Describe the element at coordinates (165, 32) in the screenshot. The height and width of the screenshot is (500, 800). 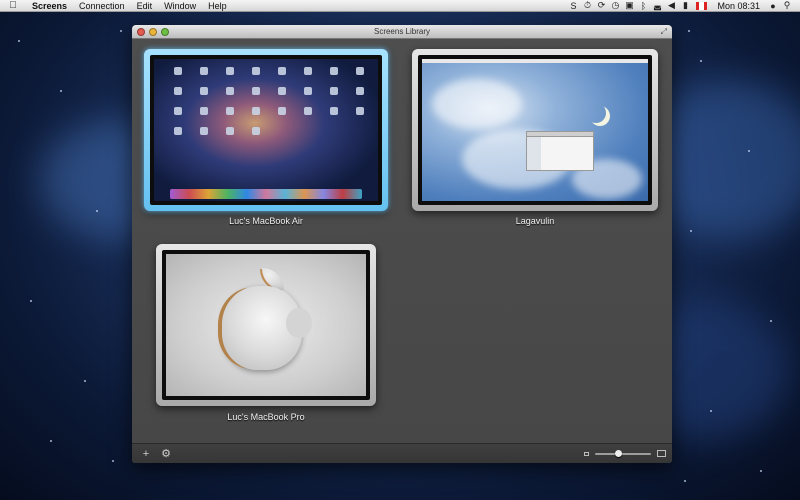
I see `window-zoom-button` at that location.